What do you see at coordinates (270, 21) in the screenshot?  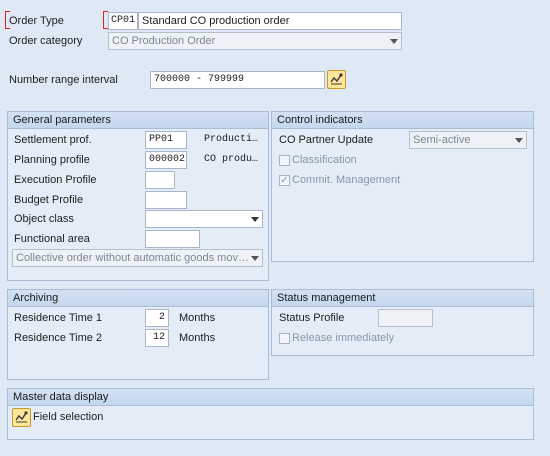 I see `order-type-text-field: Standard CO production order` at bounding box center [270, 21].